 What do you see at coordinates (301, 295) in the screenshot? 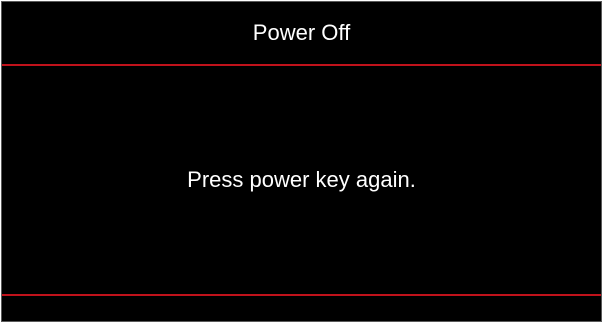
I see `bottom-divider` at bounding box center [301, 295].